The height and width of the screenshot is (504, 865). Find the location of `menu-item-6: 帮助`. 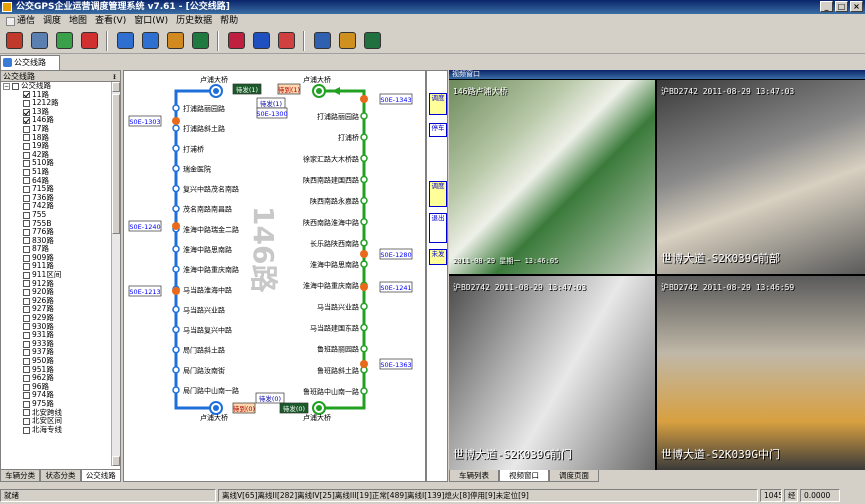

menu-item-6: 帮助 is located at coordinates (229, 21).